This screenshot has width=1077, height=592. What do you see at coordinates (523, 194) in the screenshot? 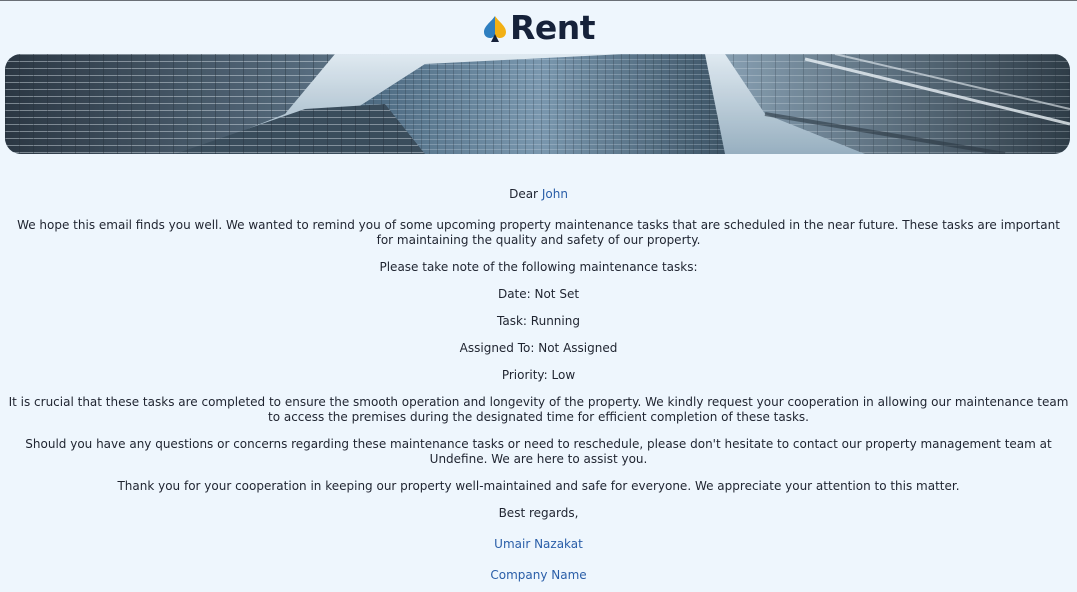
I see `greeting-prefix: Dear` at bounding box center [523, 194].